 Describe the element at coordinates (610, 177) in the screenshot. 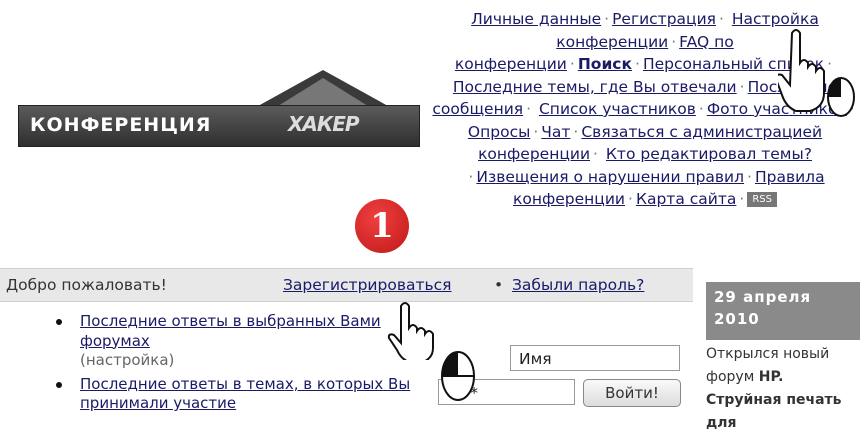

I see `nav-violations: Извещения о нарушении правил` at that location.